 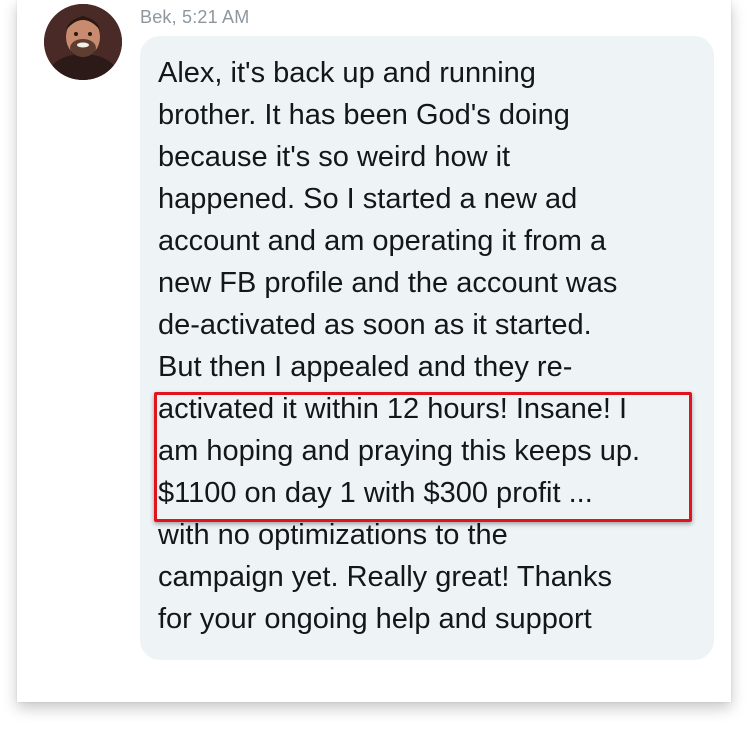 I want to click on message-line: new FB profile and the account was, so click(x=388, y=283).